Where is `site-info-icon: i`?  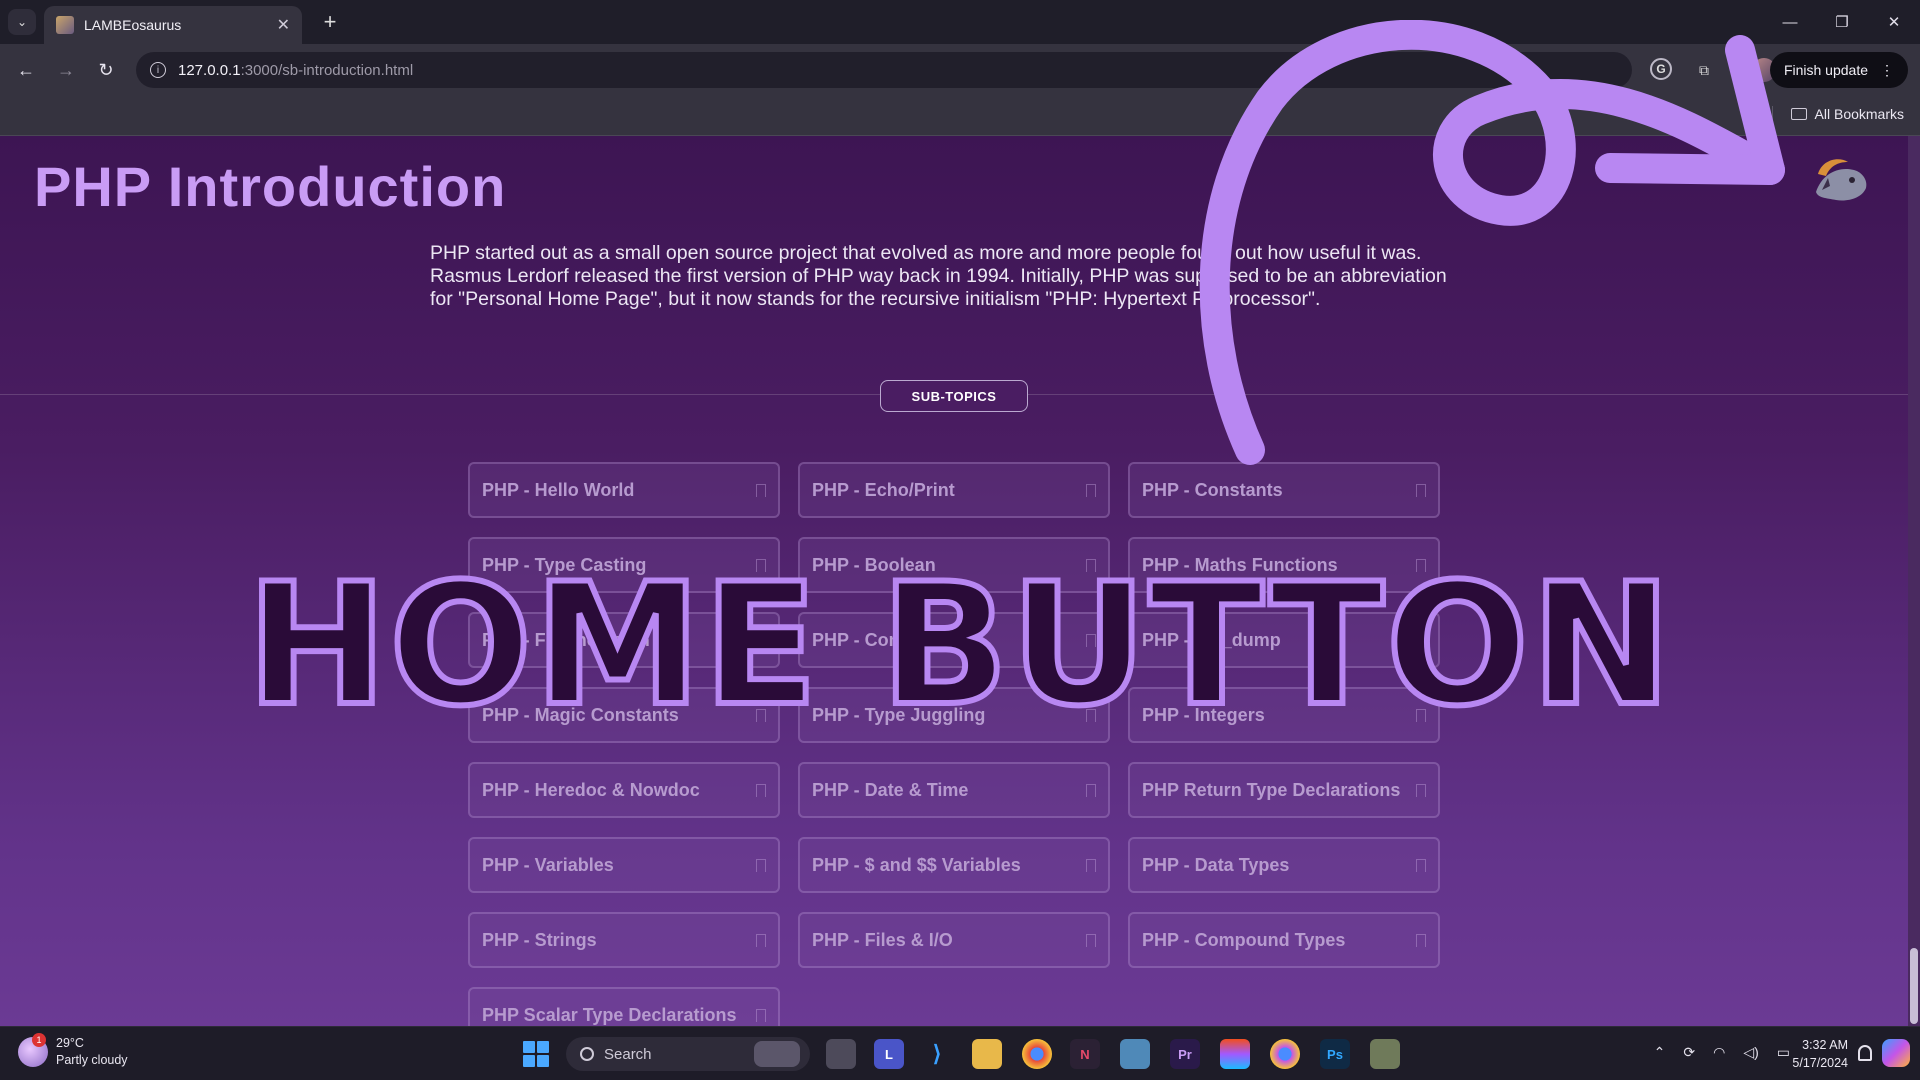
site-info-icon: i is located at coordinates (158, 70).